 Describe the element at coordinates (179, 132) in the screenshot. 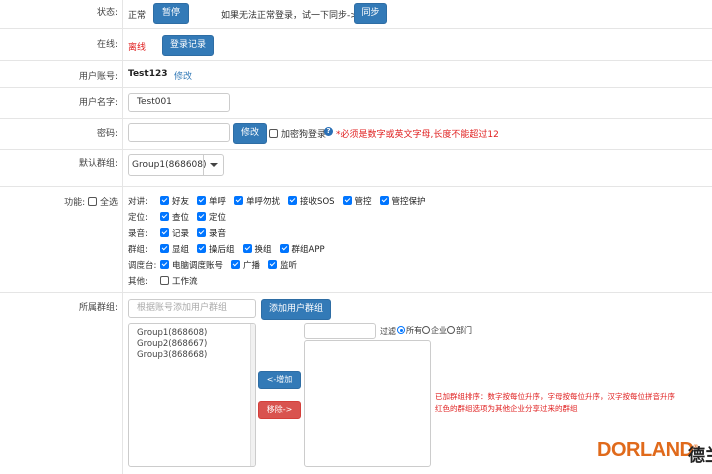

I see `password-input` at that location.